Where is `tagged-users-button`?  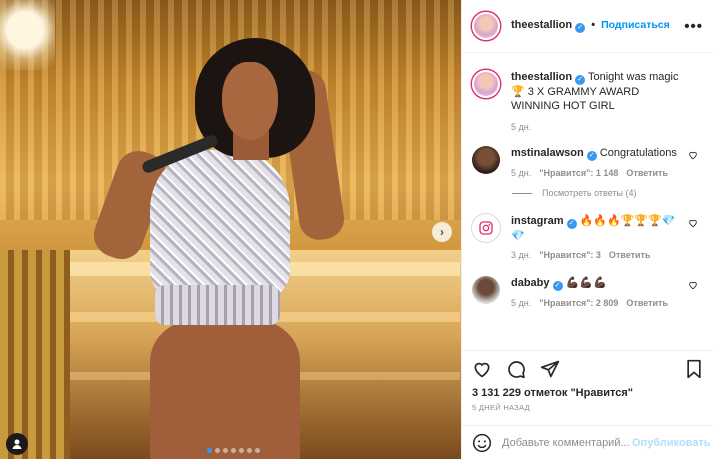
tagged-users-button is located at coordinates (17, 444).